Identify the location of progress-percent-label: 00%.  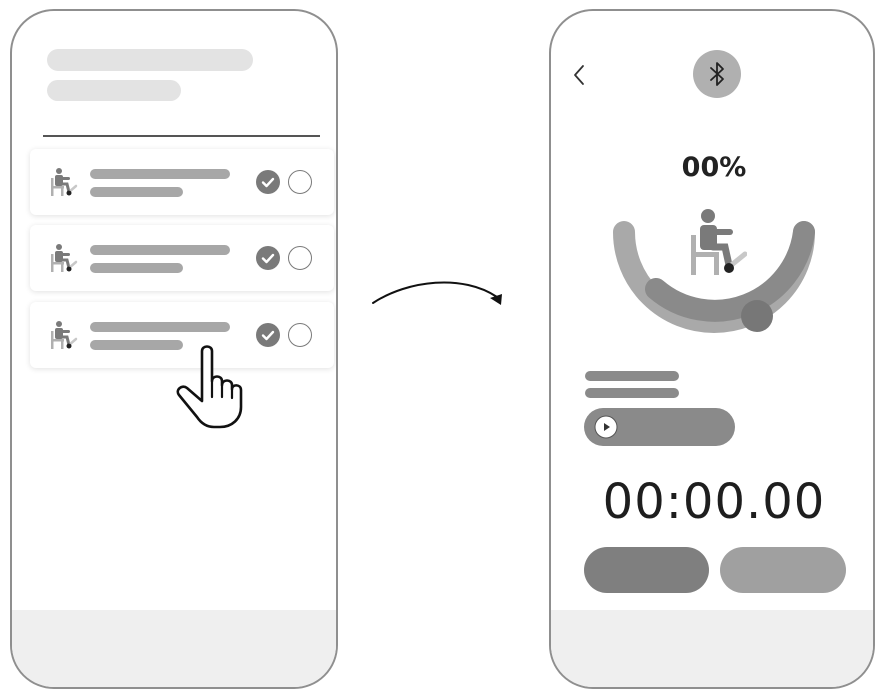
(714, 167).